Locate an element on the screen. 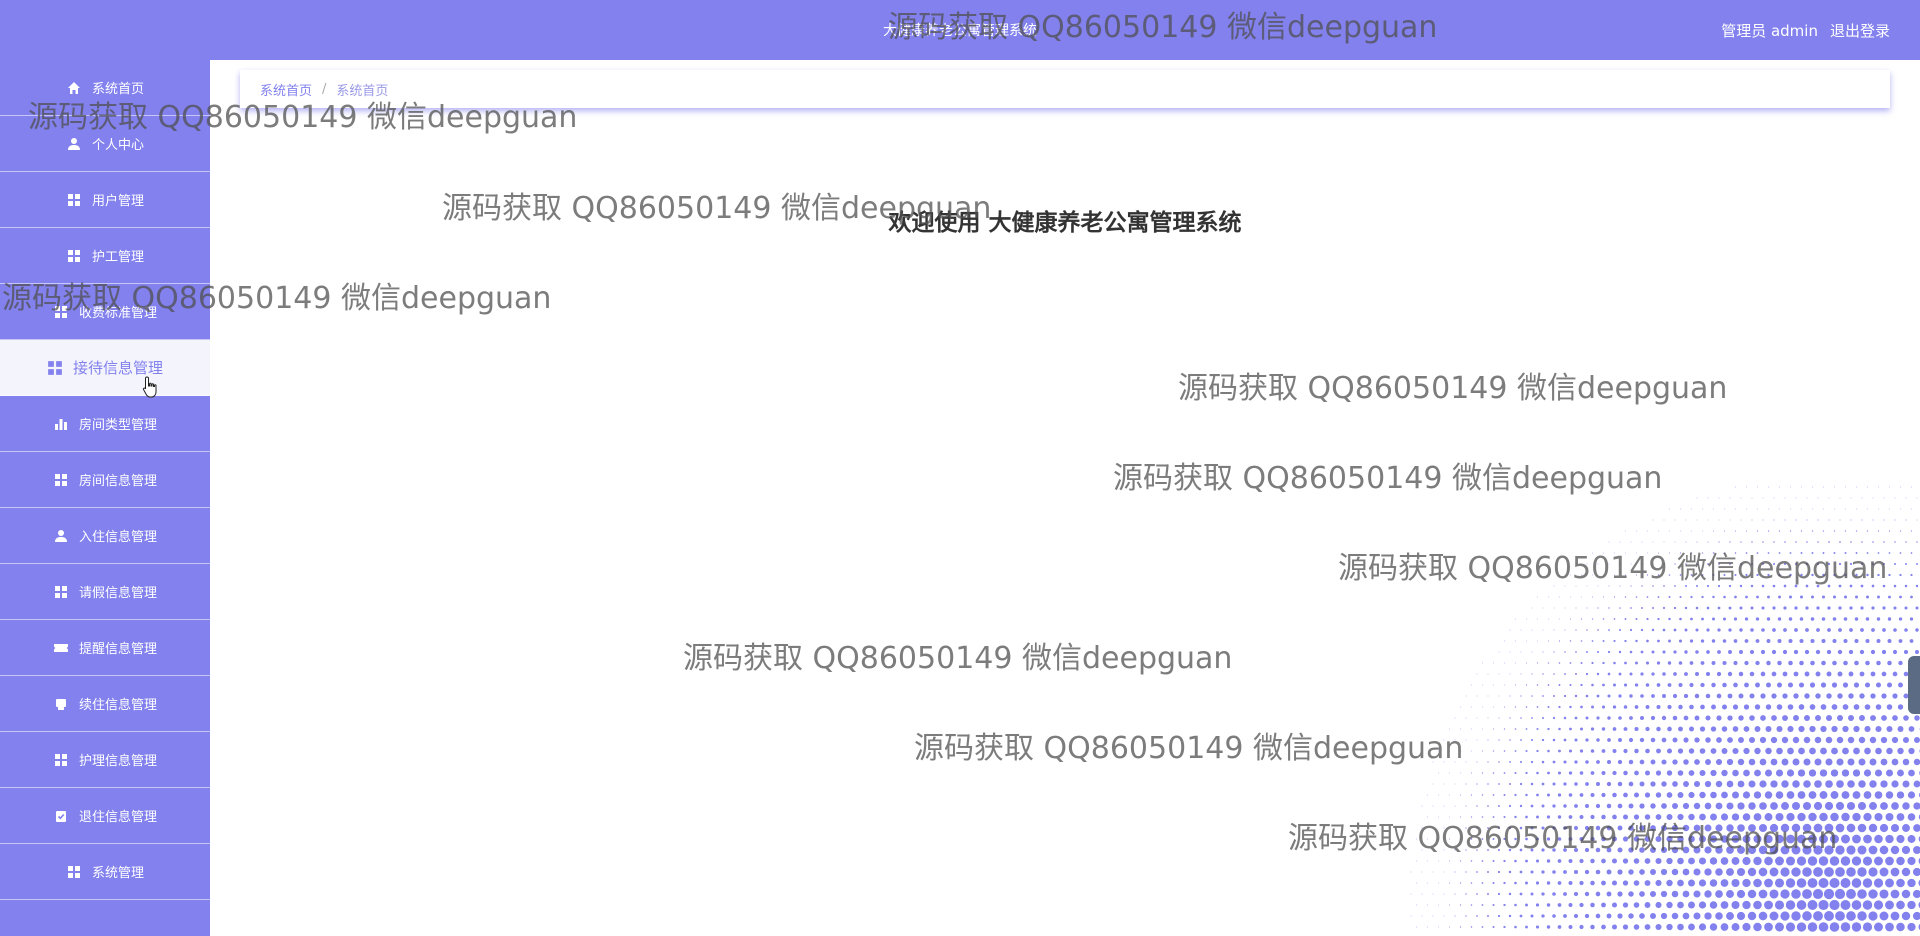 The image size is (1920, 936). watermark: 源码获取 QQ86050149 微信deepguan is located at coordinates (1189, 748).